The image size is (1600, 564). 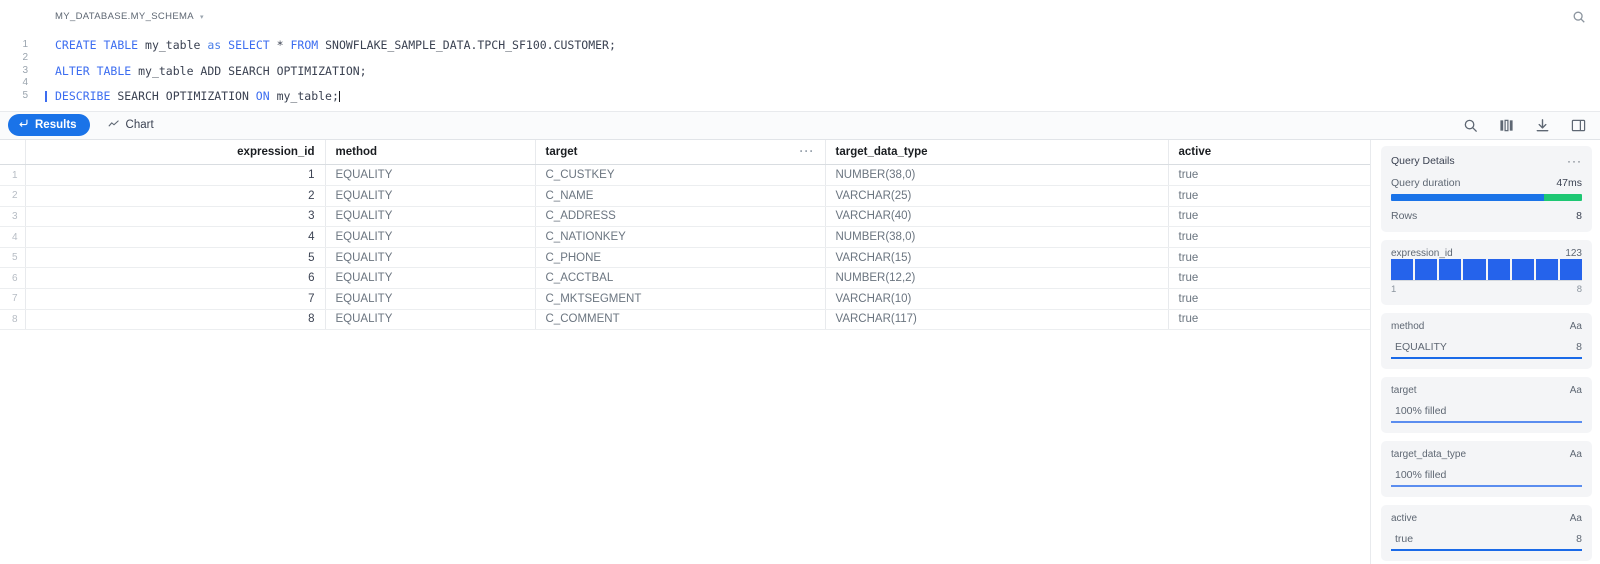 I want to click on column-stat-name: target_data_type, so click(x=1429, y=454).